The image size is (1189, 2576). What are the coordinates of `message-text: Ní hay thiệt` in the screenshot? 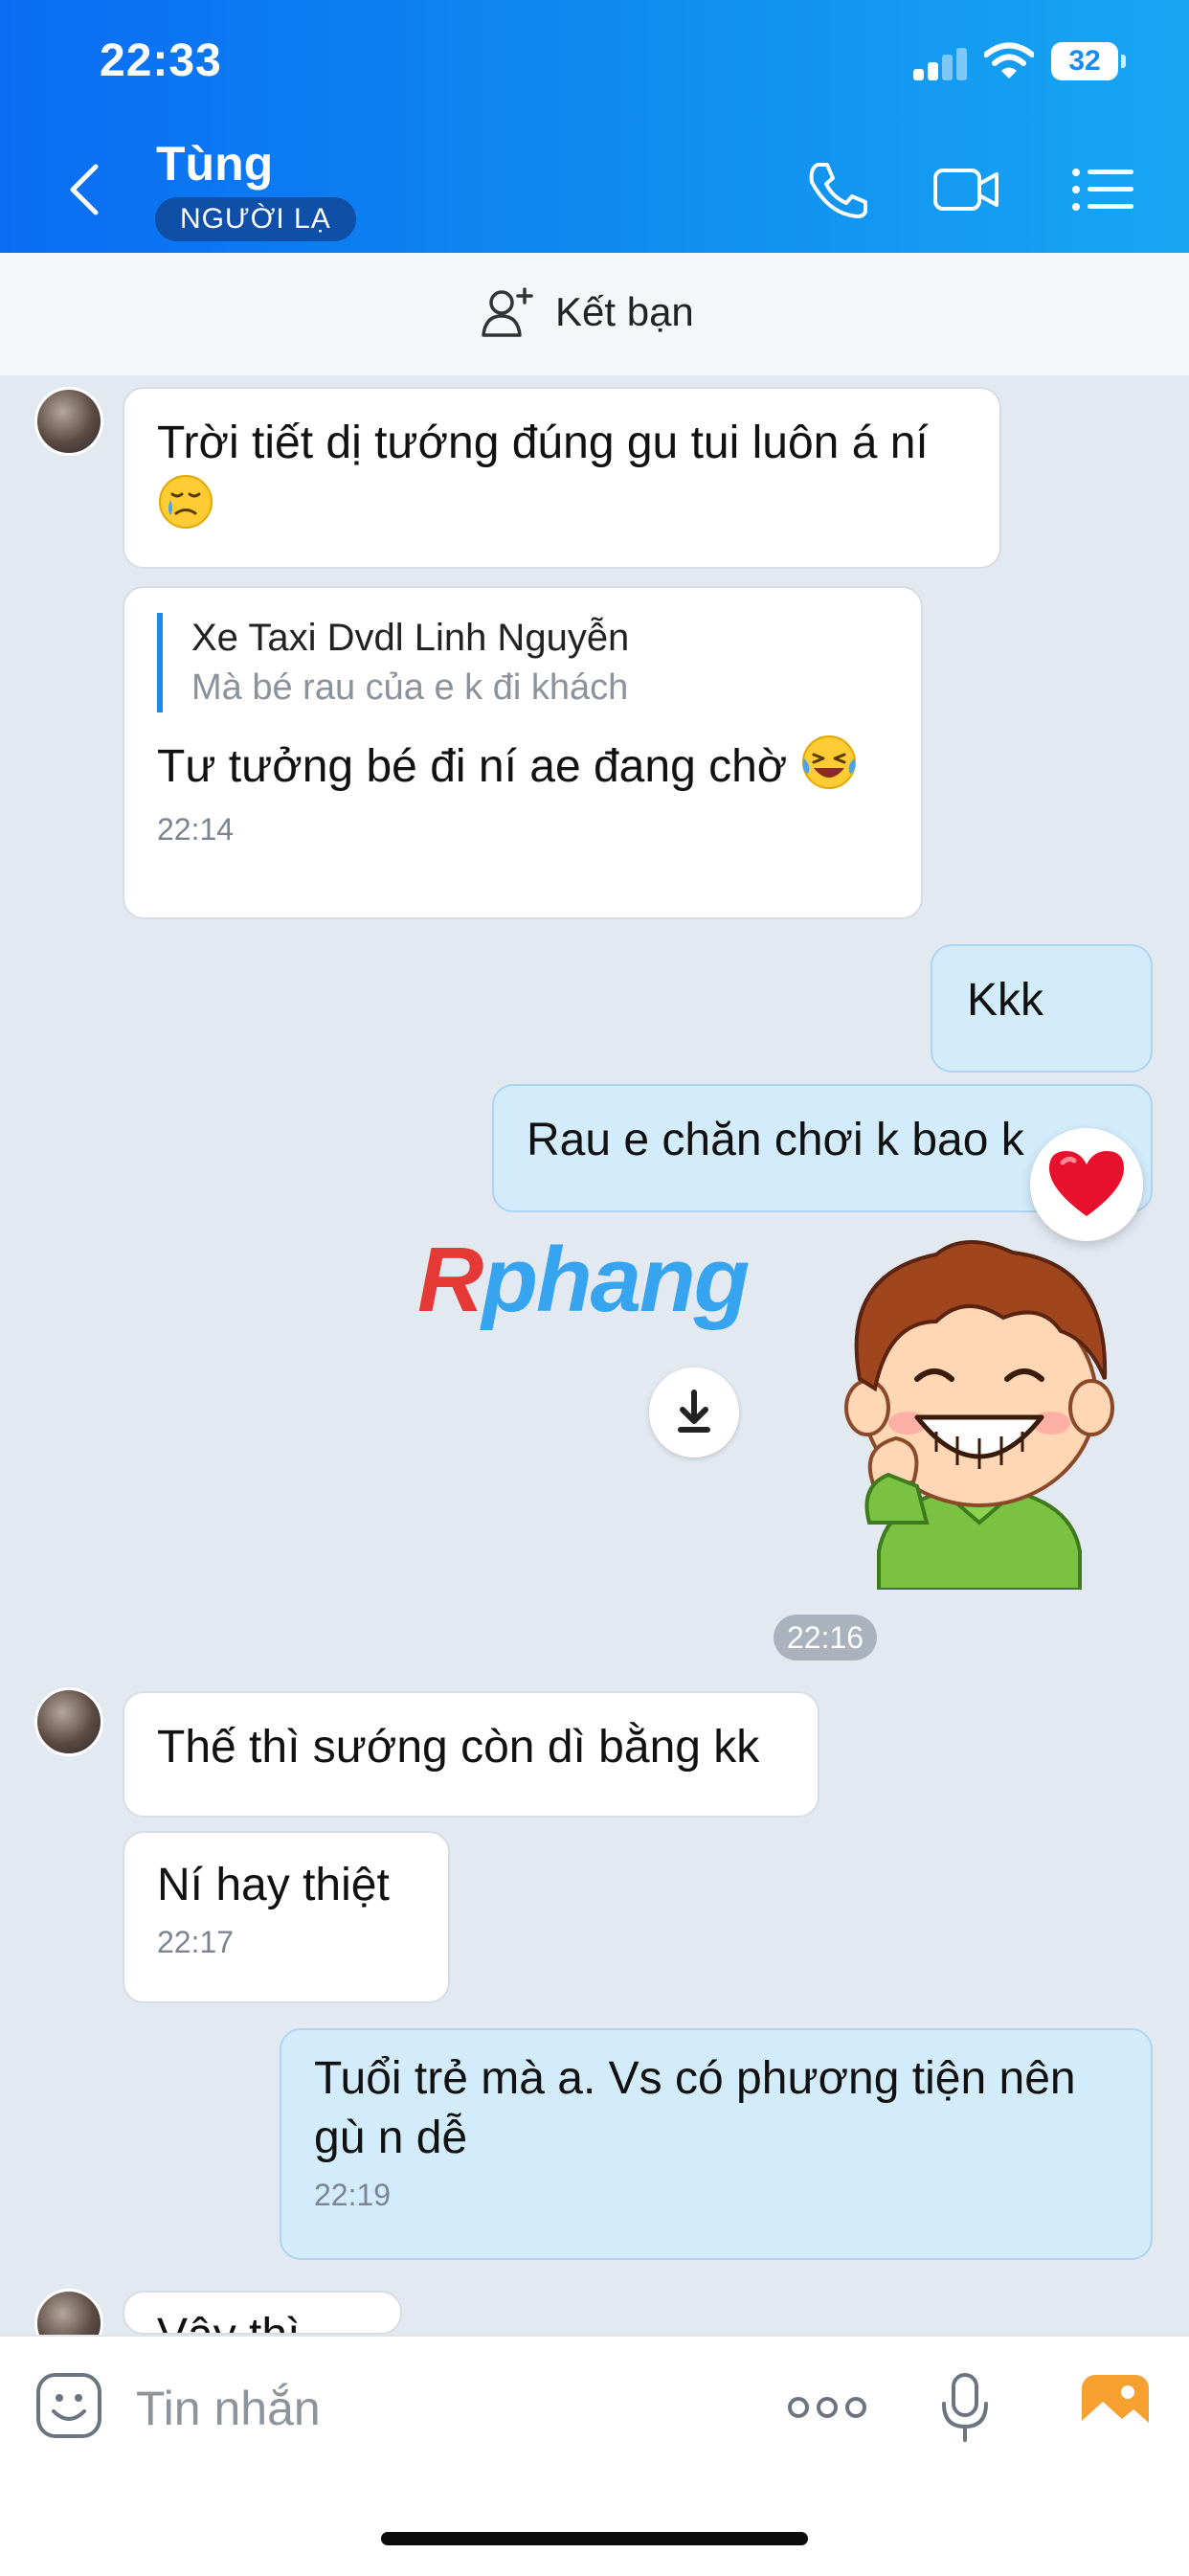 It's located at (273, 1885).